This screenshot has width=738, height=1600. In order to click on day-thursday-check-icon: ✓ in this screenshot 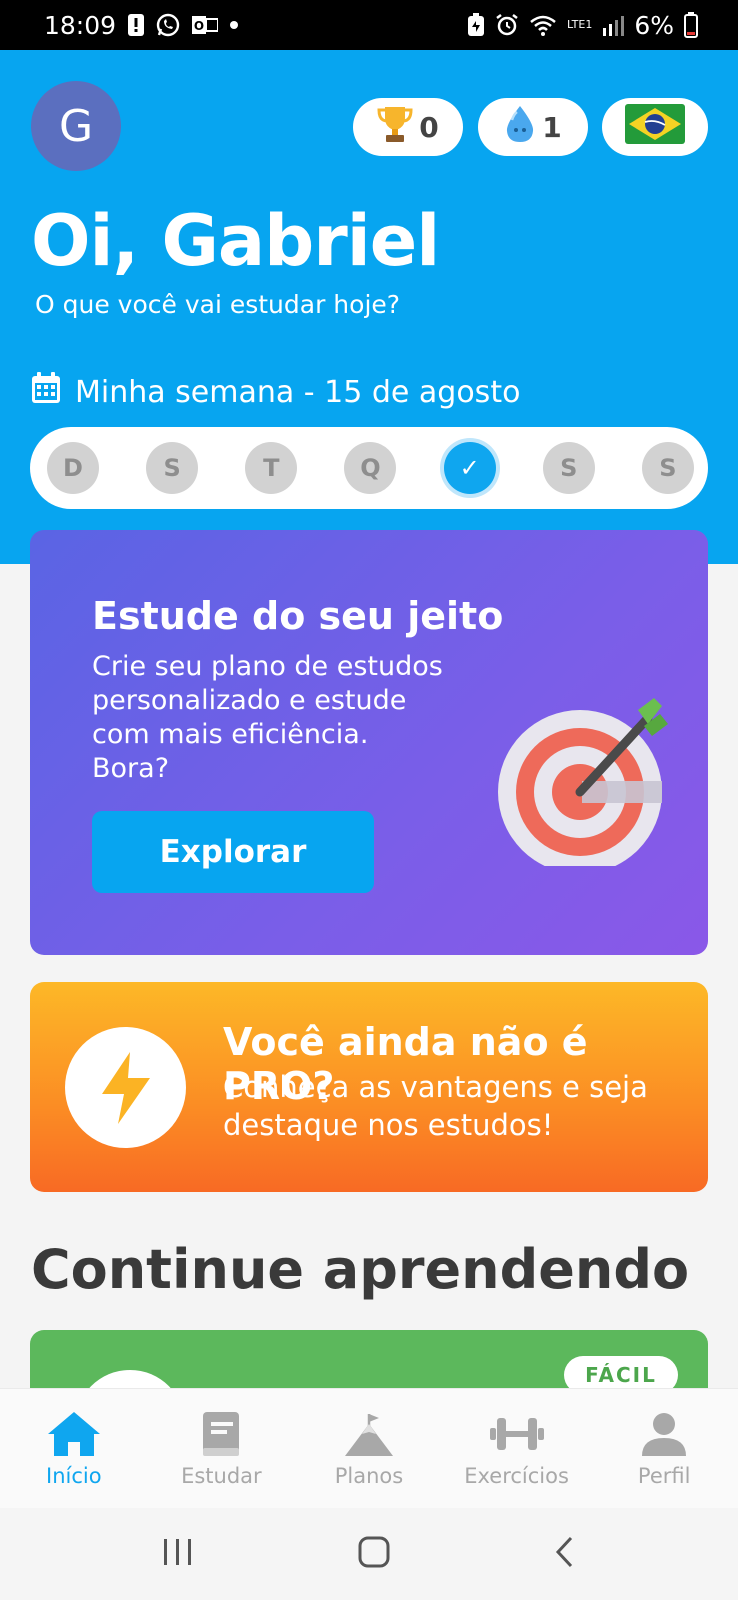, I will do `click(469, 468)`.